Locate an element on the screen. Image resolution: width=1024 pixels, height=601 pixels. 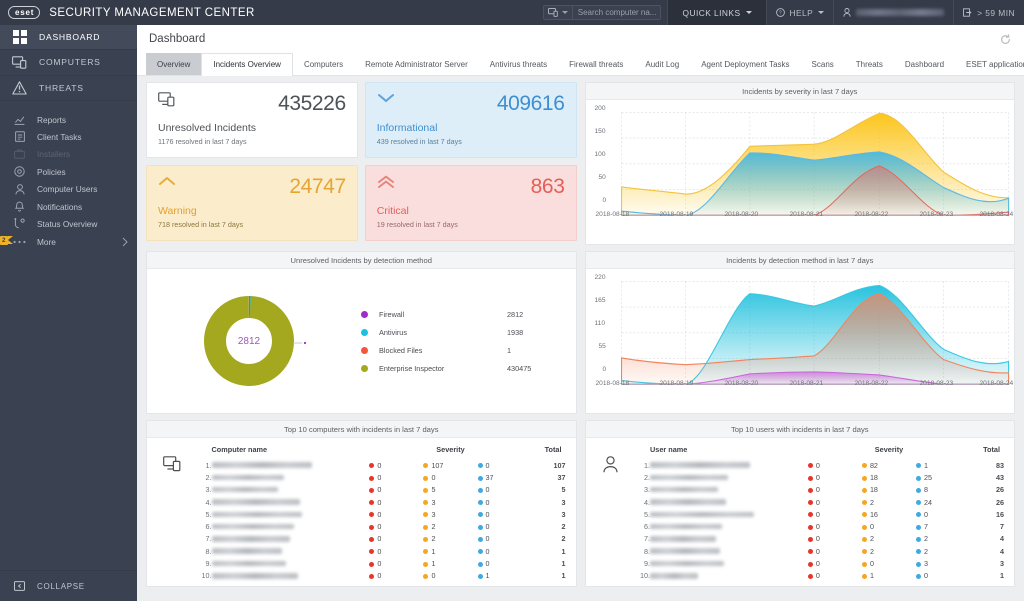
sidebar-item-client-tasks: Client Tasks is located at coordinates (68, 136).